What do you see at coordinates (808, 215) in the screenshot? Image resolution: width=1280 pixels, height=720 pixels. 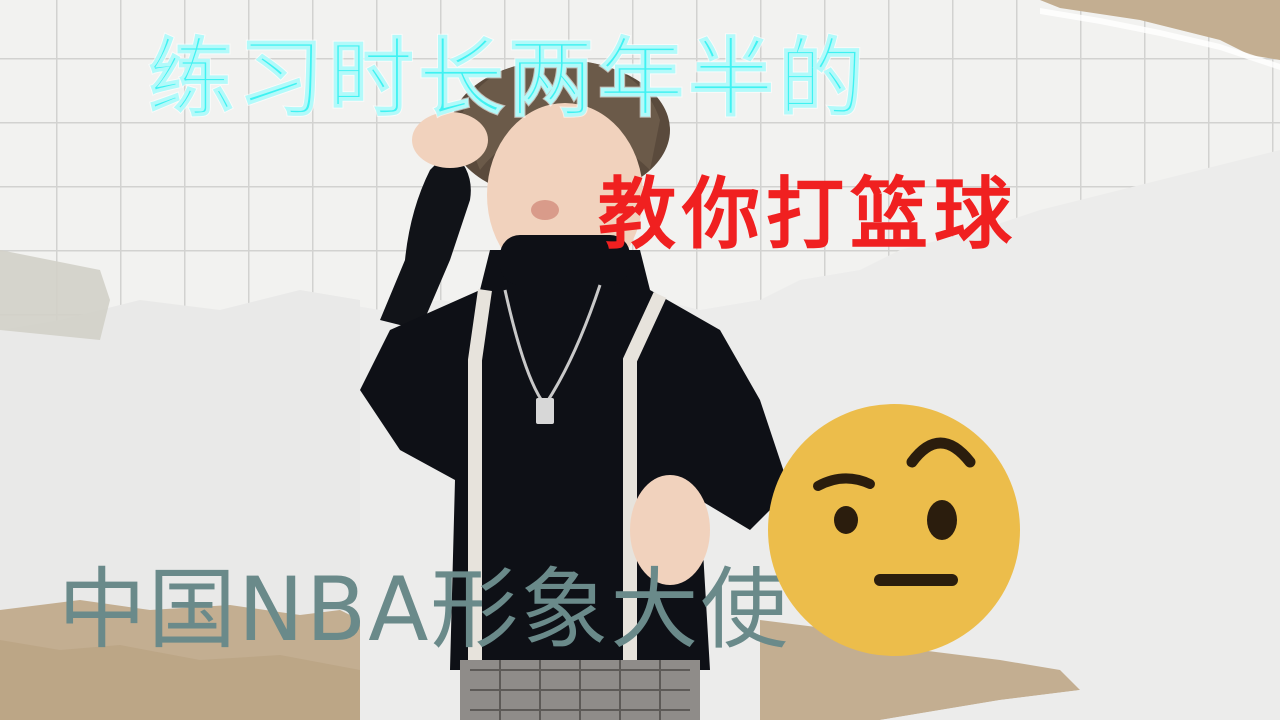 I see `caption-middle: 教你打篮球` at bounding box center [808, 215].